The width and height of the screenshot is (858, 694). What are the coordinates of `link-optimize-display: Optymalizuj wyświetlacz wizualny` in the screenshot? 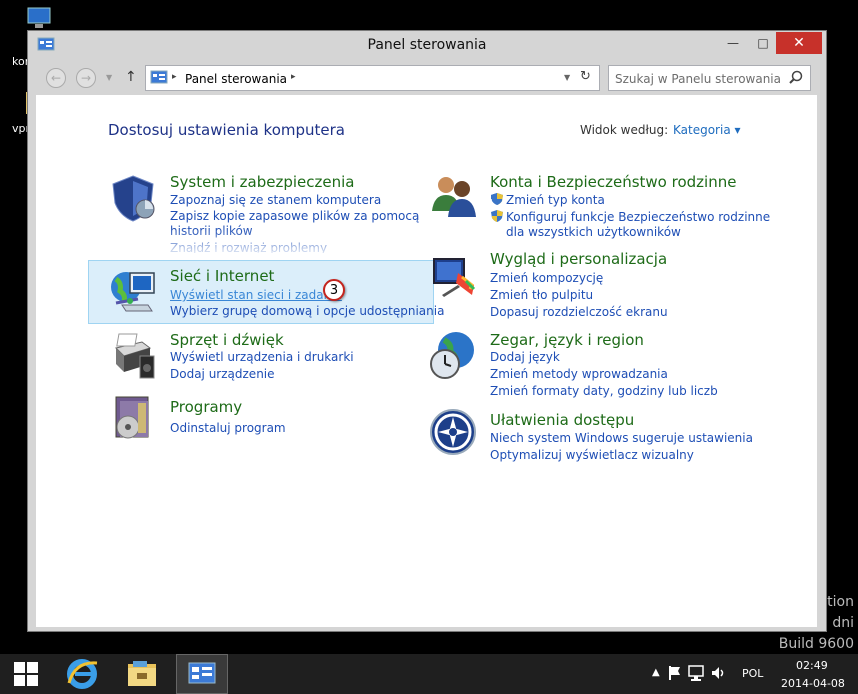 It's located at (592, 455).